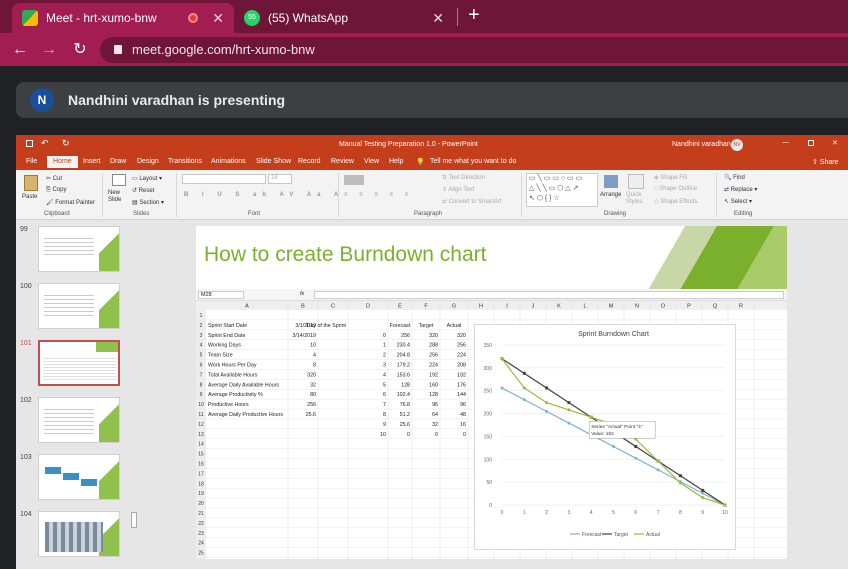 This screenshot has height=569, width=848. Describe the element at coordinates (829, 162) in the screenshot. I see `share-label: Share` at that location.